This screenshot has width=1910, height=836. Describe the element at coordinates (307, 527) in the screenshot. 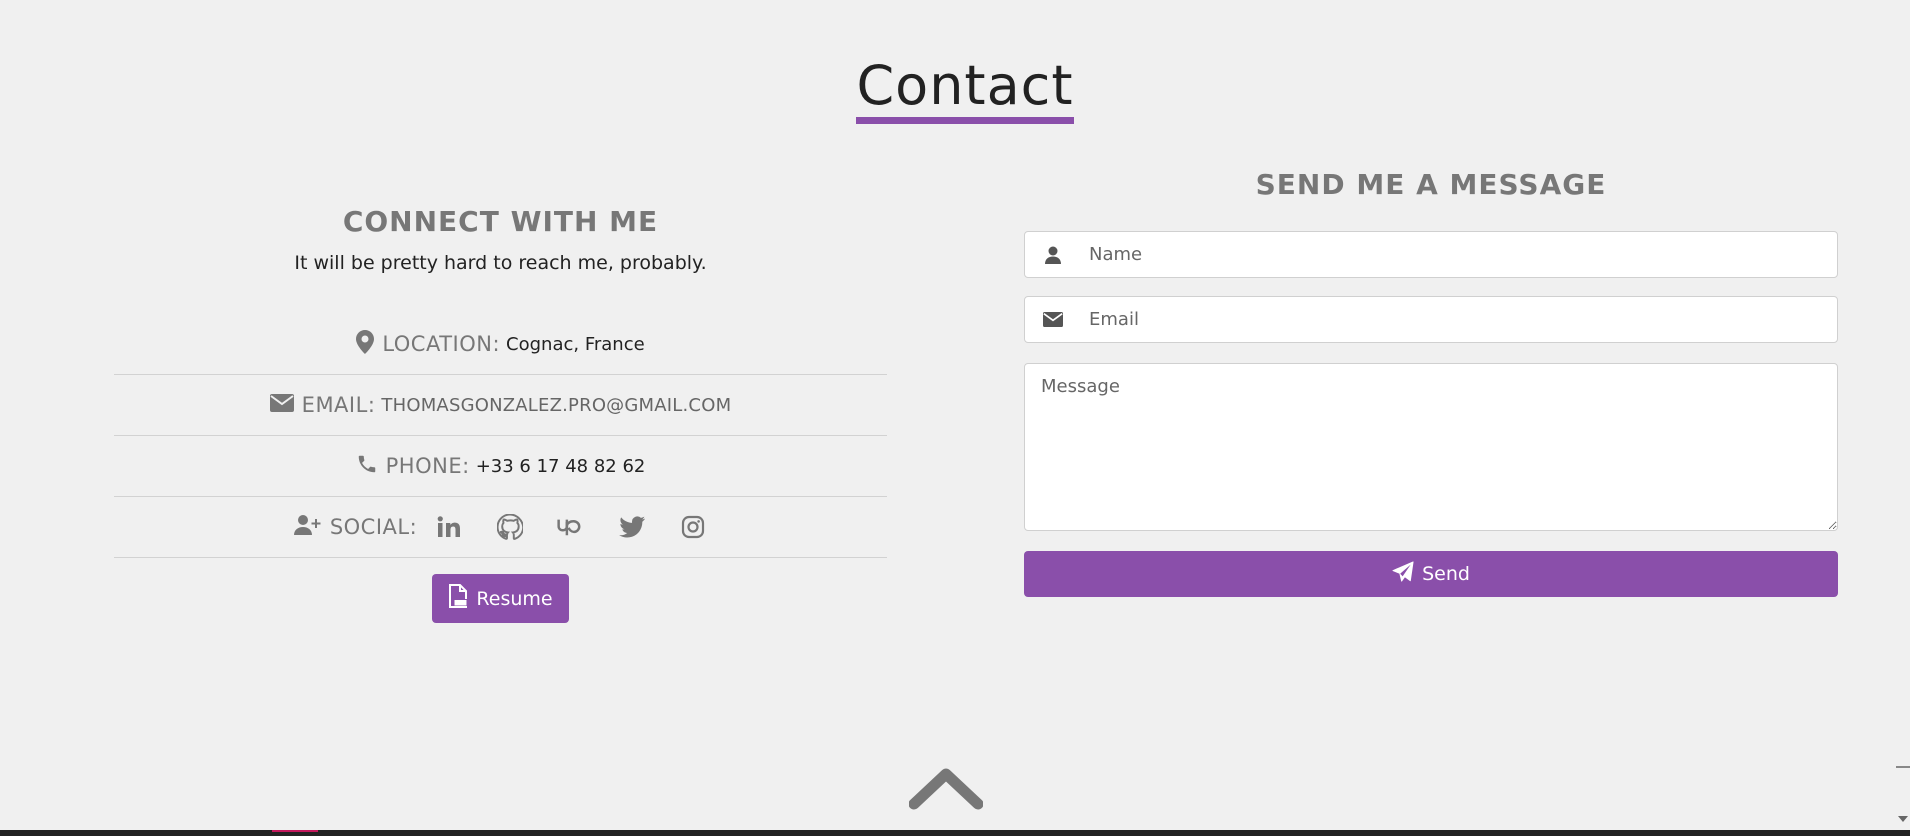

I see `user-plus-icon` at that location.